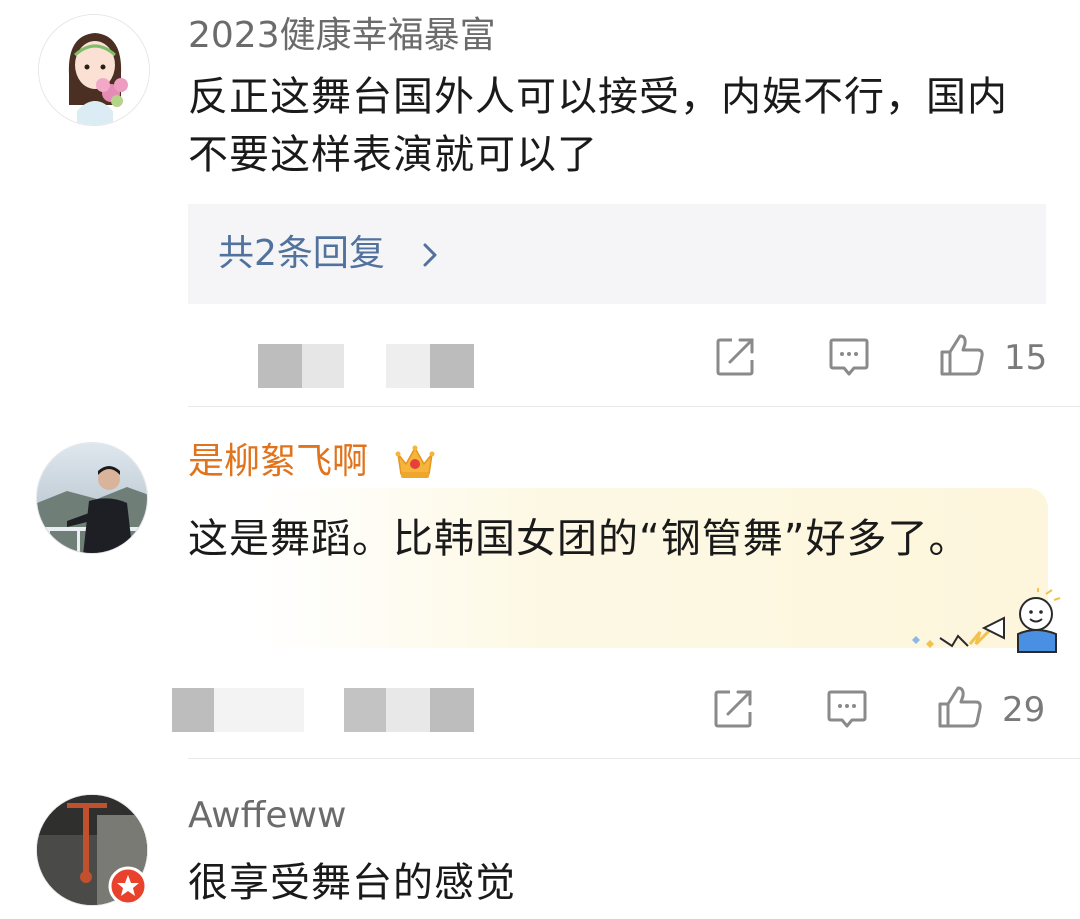  I want to click on username: Awffeww, so click(267, 816).